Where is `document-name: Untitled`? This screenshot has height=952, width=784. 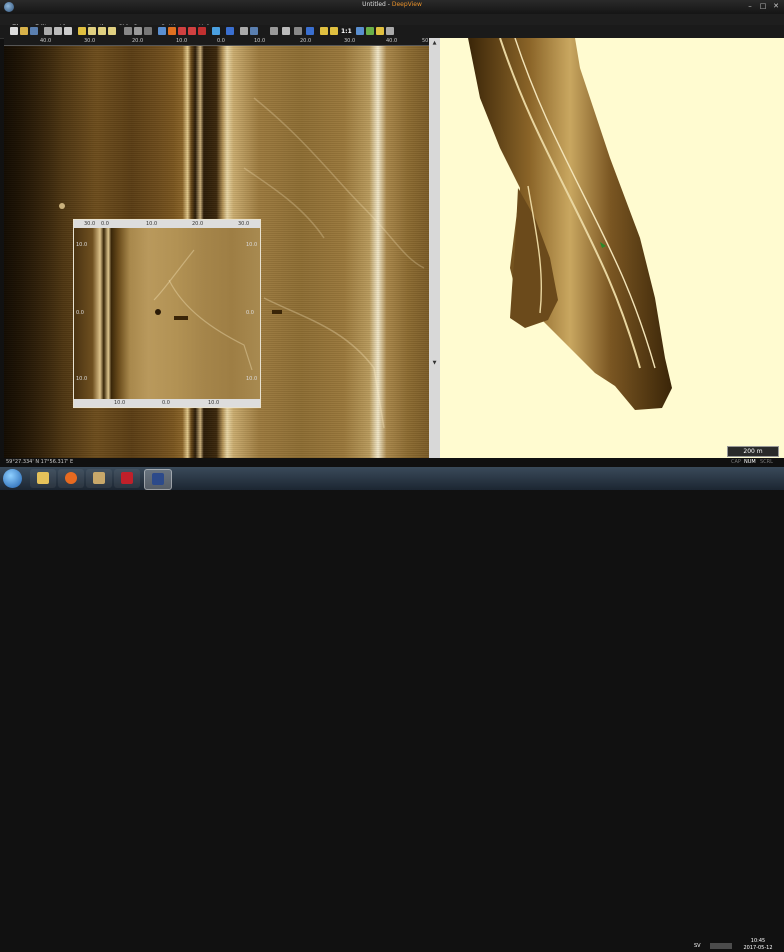 document-name: Untitled is located at coordinates (374, 4).